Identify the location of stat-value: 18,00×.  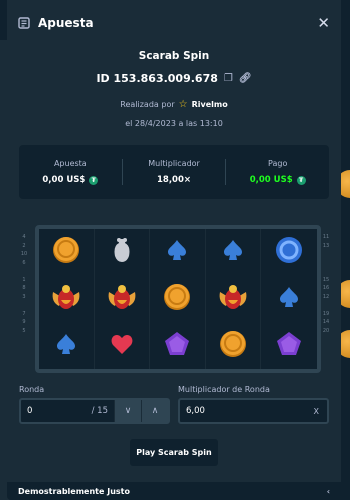
(174, 180).